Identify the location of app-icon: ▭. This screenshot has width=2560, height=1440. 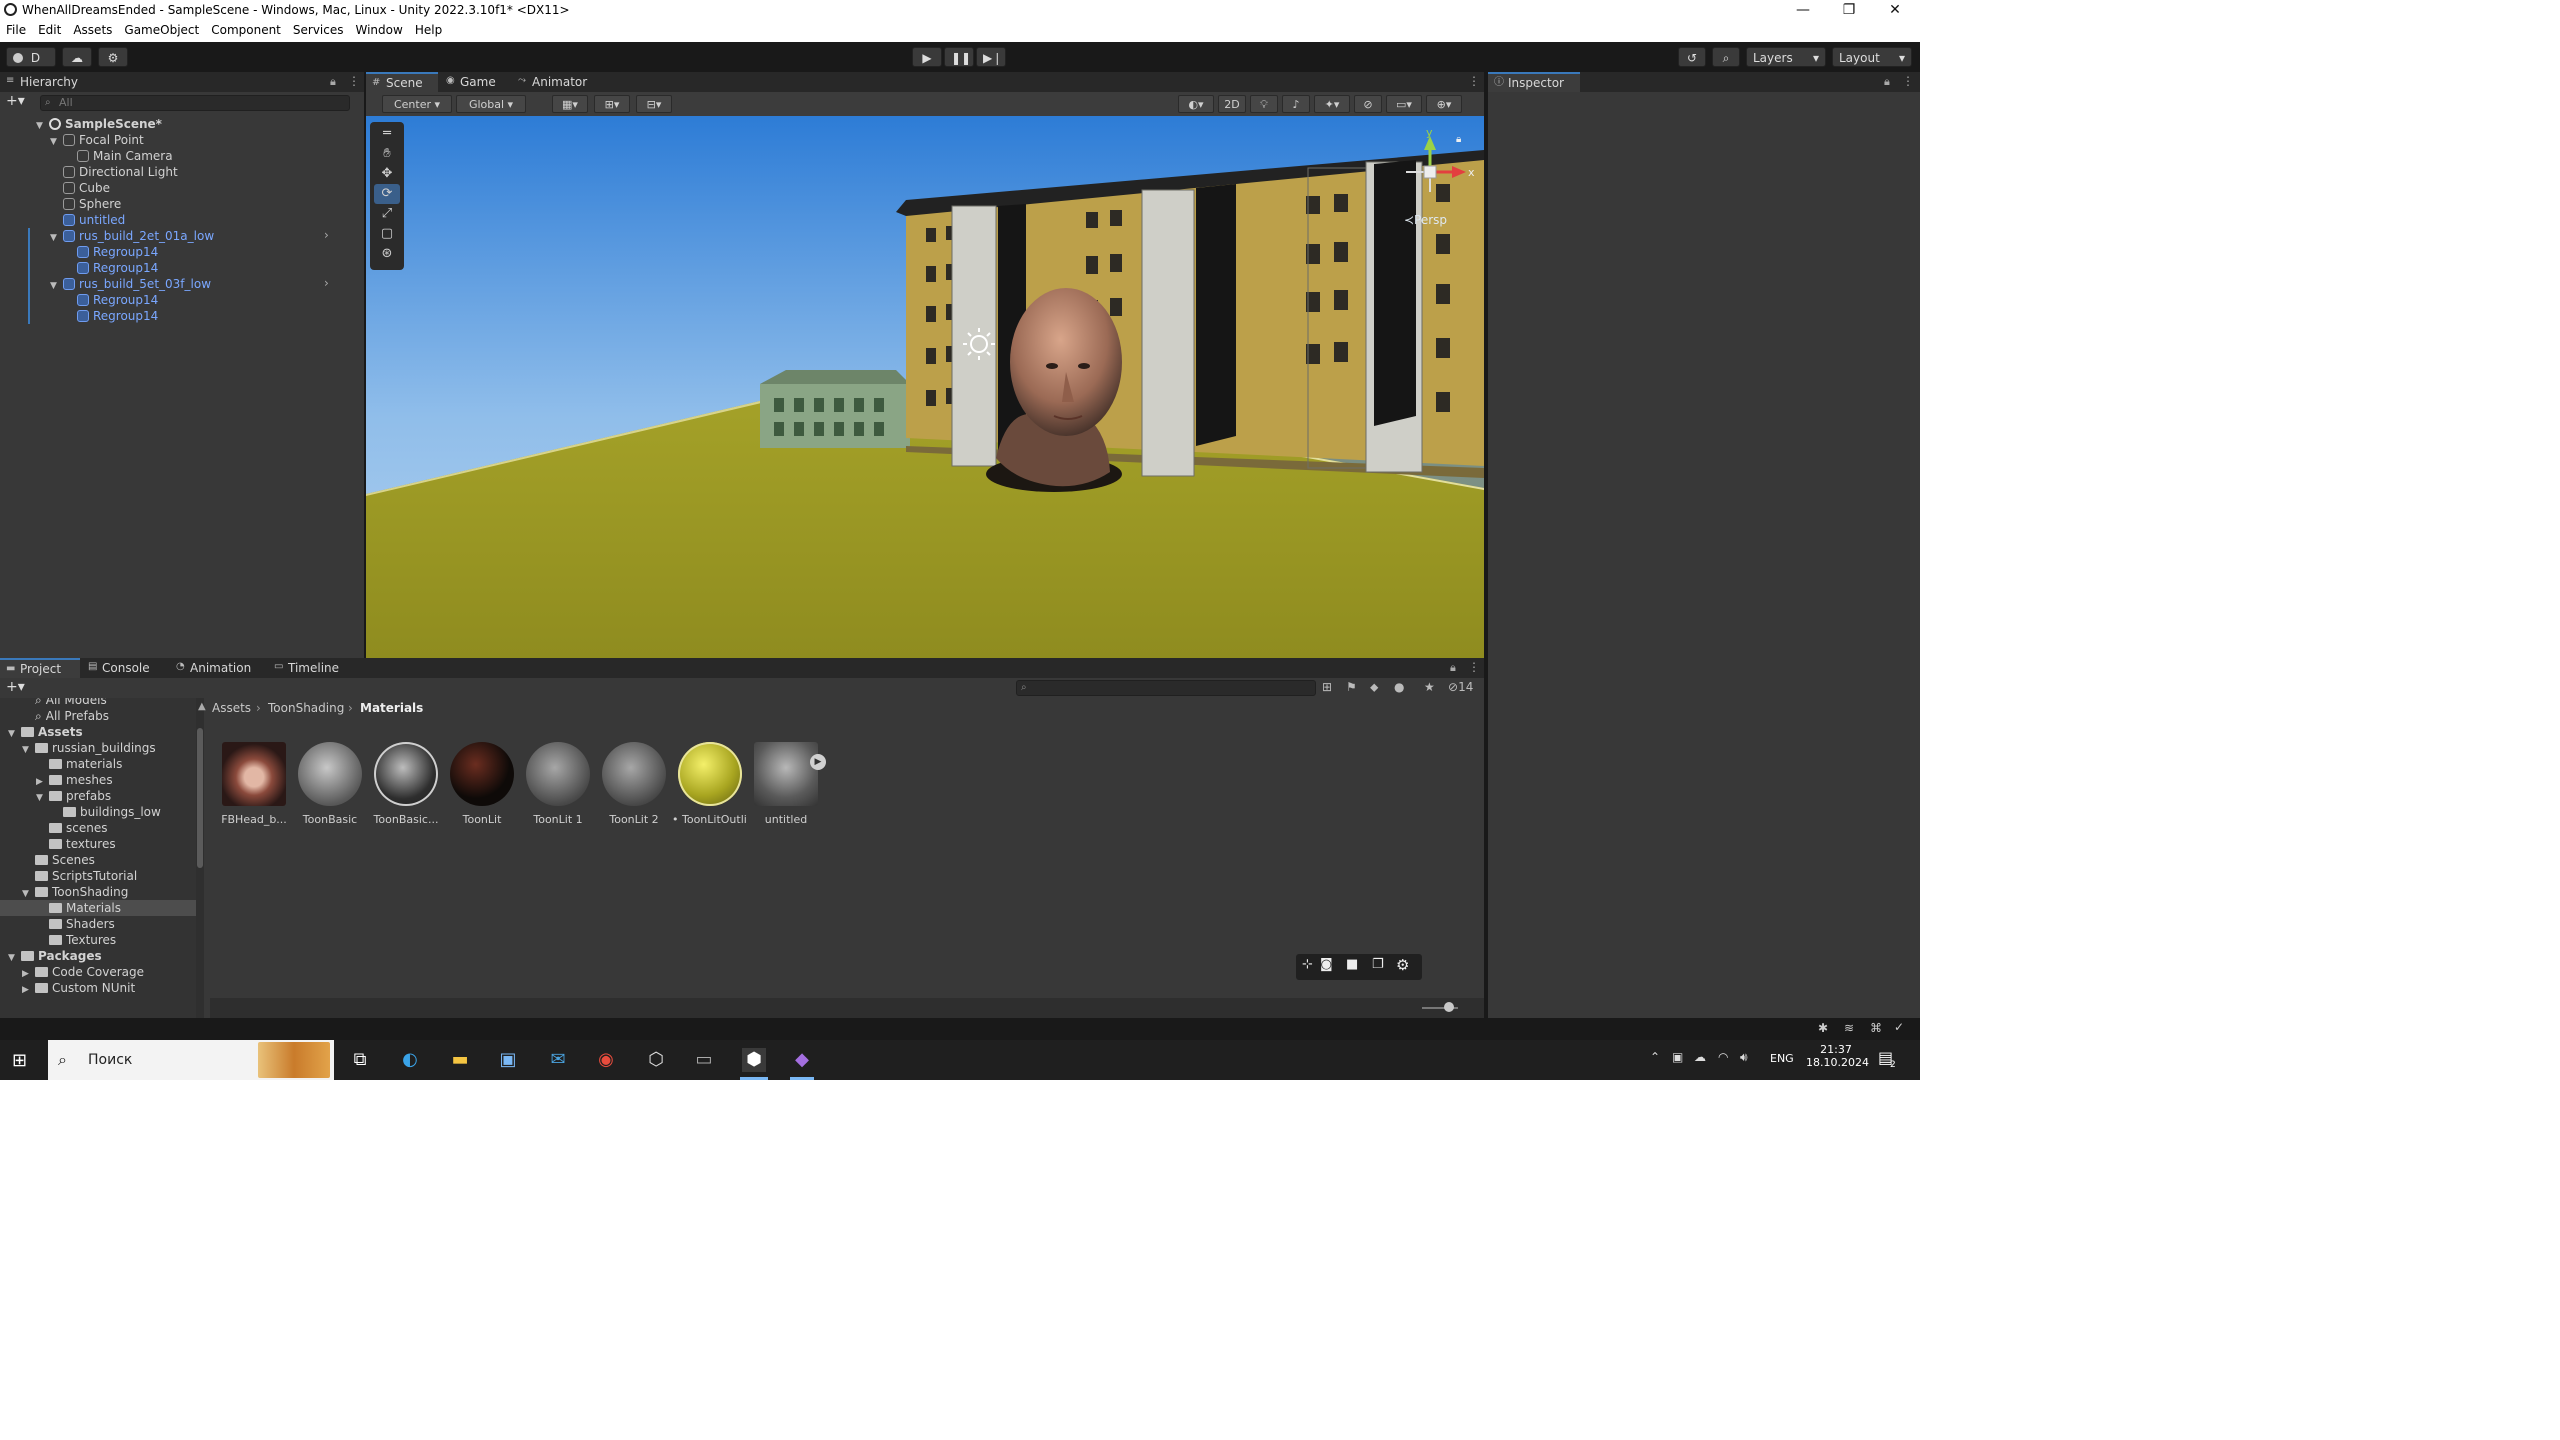
(704, 1060).